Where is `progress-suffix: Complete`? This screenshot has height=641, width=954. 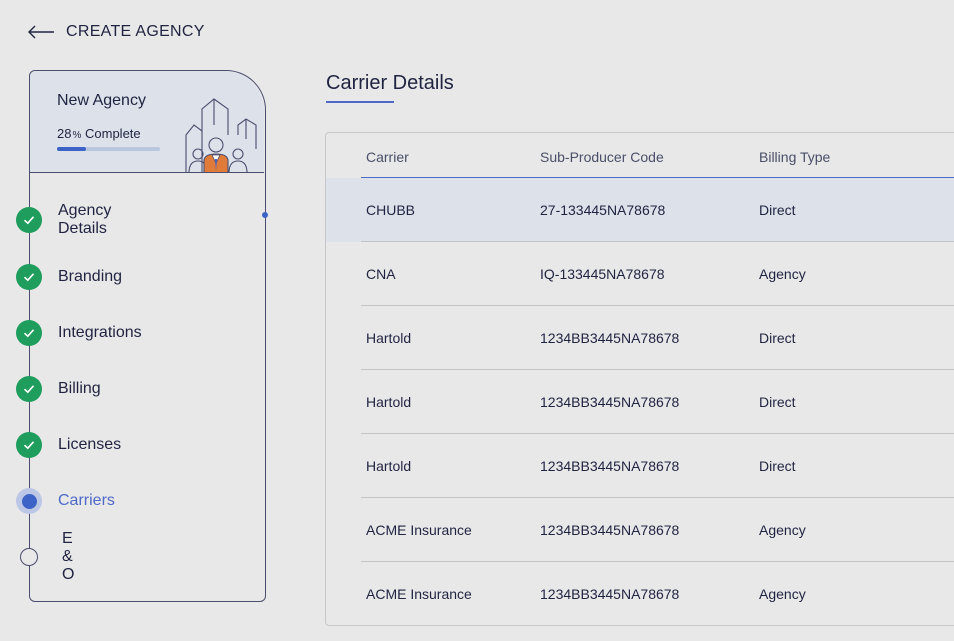 progress-suffix: Complete is located at coordinates (113, 133).